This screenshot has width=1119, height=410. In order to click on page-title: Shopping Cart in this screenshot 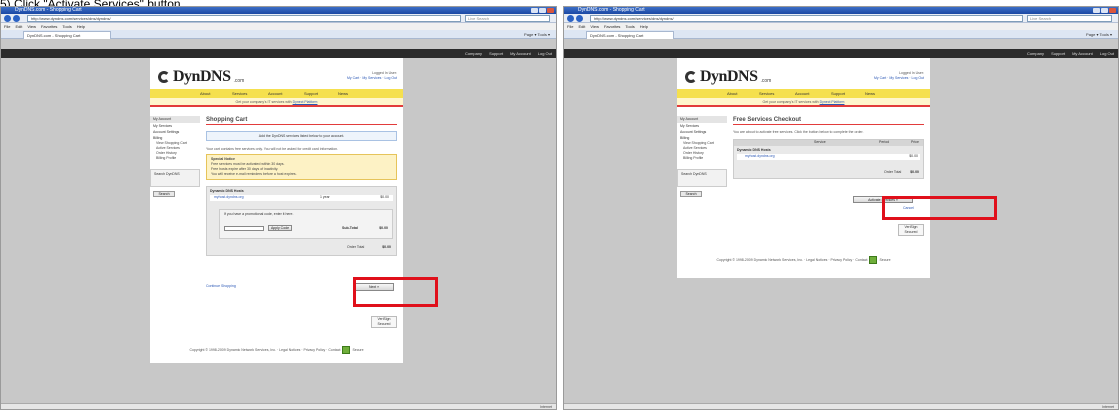, I will do `click(301, 120)`.